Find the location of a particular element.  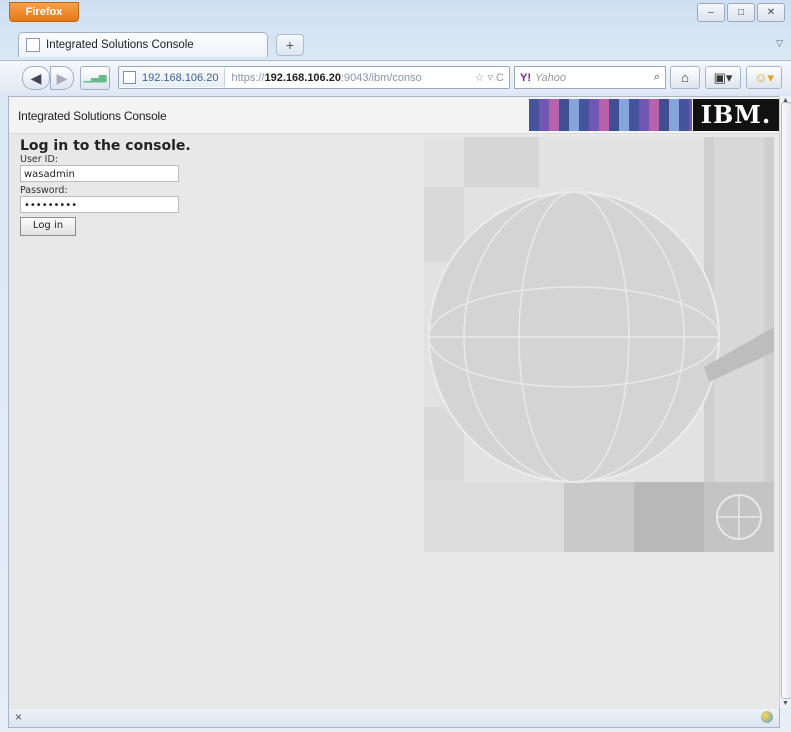

search-icon: ⌕ is located at coordinates (657, 77).